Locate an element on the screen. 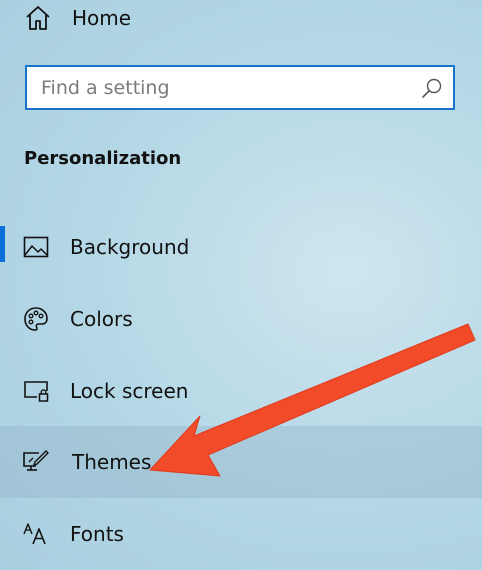 The height and width of the screenshot is (570, 482). nav-item-themes: Themes is located at coordinates (241, 462).